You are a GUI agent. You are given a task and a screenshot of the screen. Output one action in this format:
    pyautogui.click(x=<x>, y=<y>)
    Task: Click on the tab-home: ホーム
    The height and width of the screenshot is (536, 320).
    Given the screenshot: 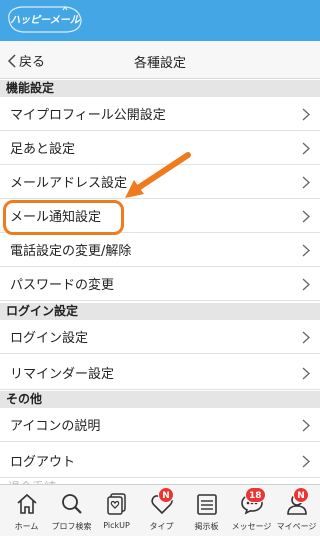 What is the action you would take?
    pyautogui.click(x=26, y=510)
    